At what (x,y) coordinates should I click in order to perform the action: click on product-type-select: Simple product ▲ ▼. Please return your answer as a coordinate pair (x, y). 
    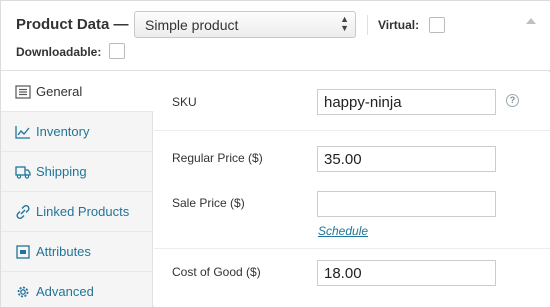
    Looking at the image, I should click on (245, 24).